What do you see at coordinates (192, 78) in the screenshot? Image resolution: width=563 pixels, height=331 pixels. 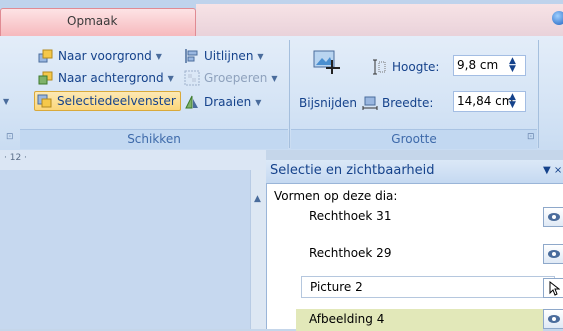 I see `group-icon` at bounding box center [192, 78].